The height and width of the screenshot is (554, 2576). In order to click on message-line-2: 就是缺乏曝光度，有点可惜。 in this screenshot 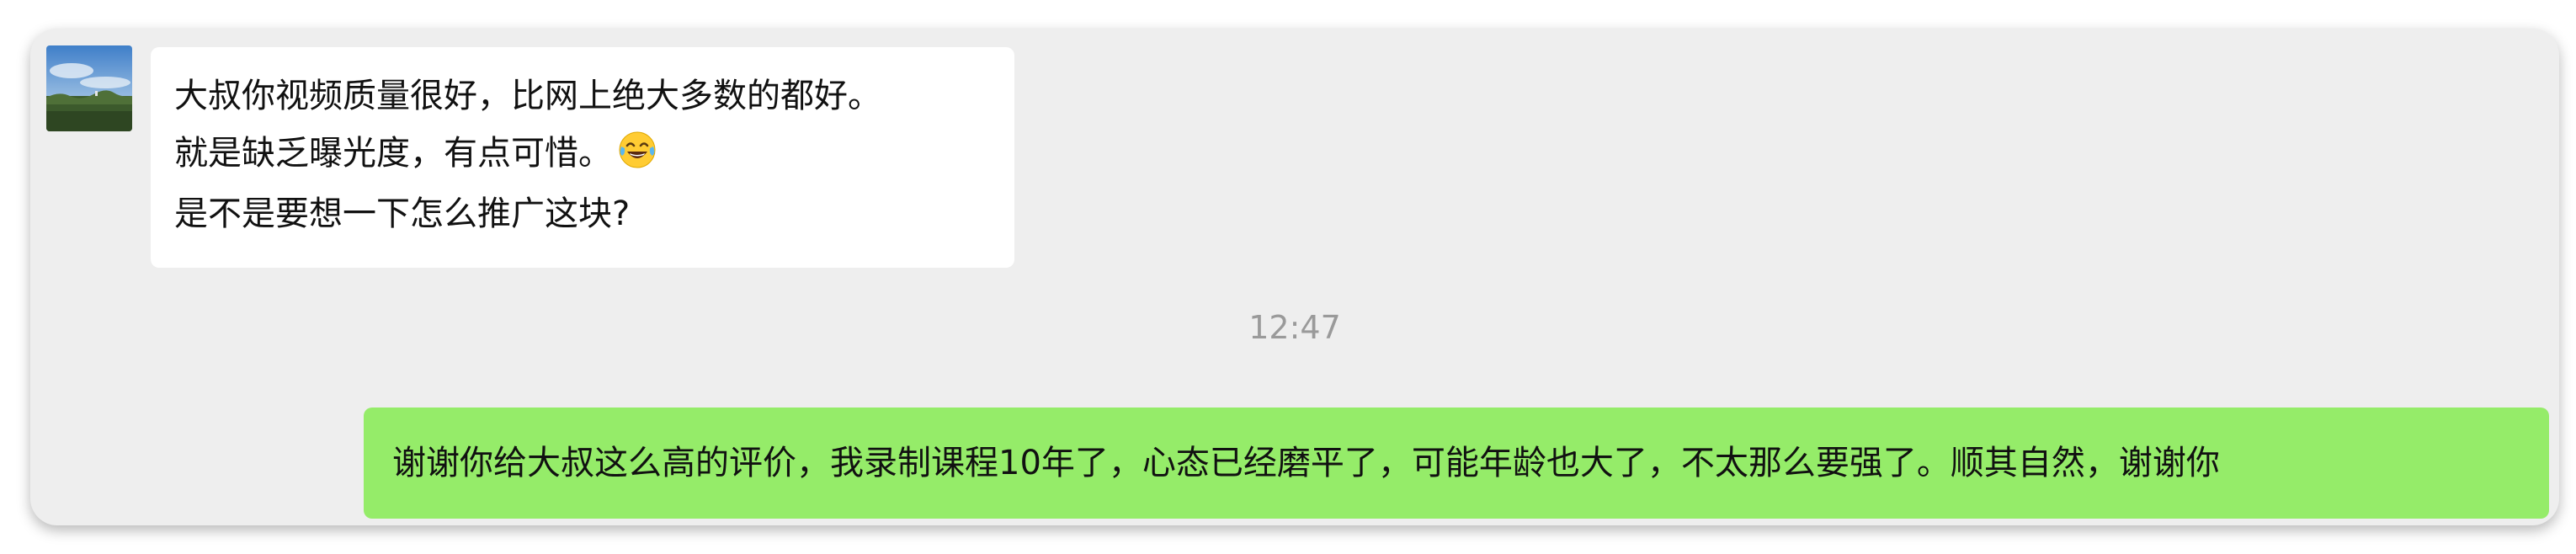, I will do `click(582, 153)`.